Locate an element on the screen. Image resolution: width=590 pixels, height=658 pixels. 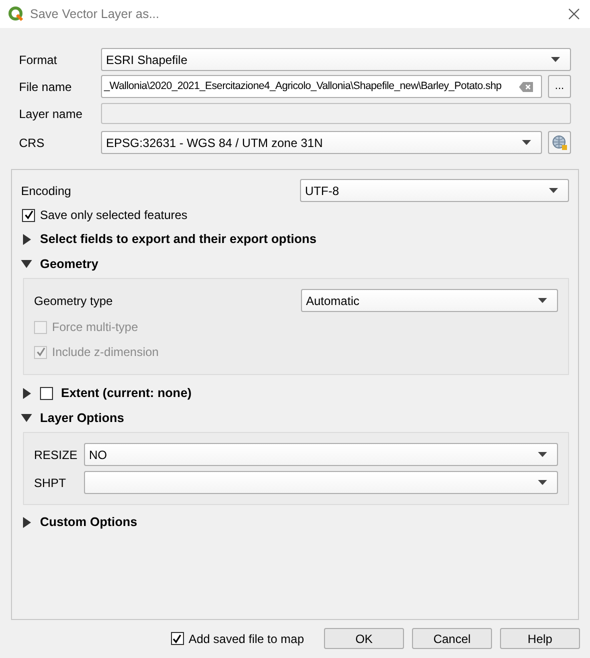
checkbox-label: Add saved file to map is located at coordinates (246, 639).